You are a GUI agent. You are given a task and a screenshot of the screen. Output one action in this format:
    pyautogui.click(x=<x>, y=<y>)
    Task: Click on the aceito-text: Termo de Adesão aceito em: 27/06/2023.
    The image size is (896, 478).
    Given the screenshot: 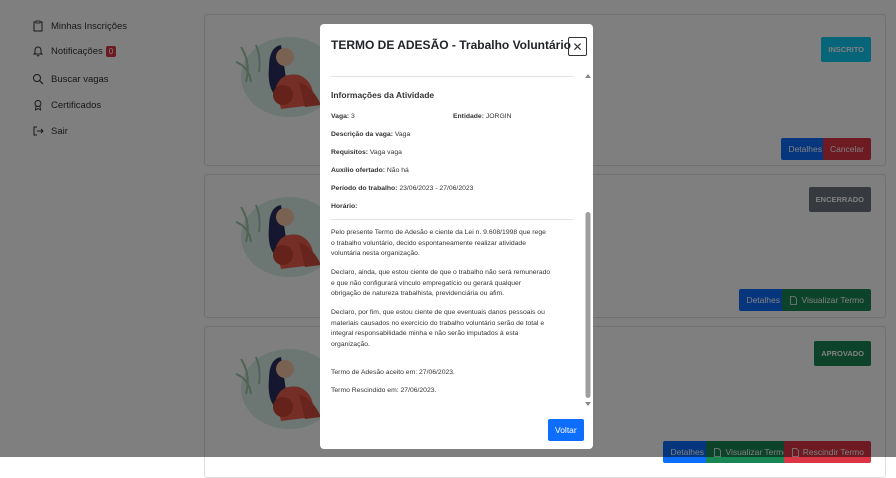 What is the action you would take?
    pyautogui.click(x=393, y=372)
    